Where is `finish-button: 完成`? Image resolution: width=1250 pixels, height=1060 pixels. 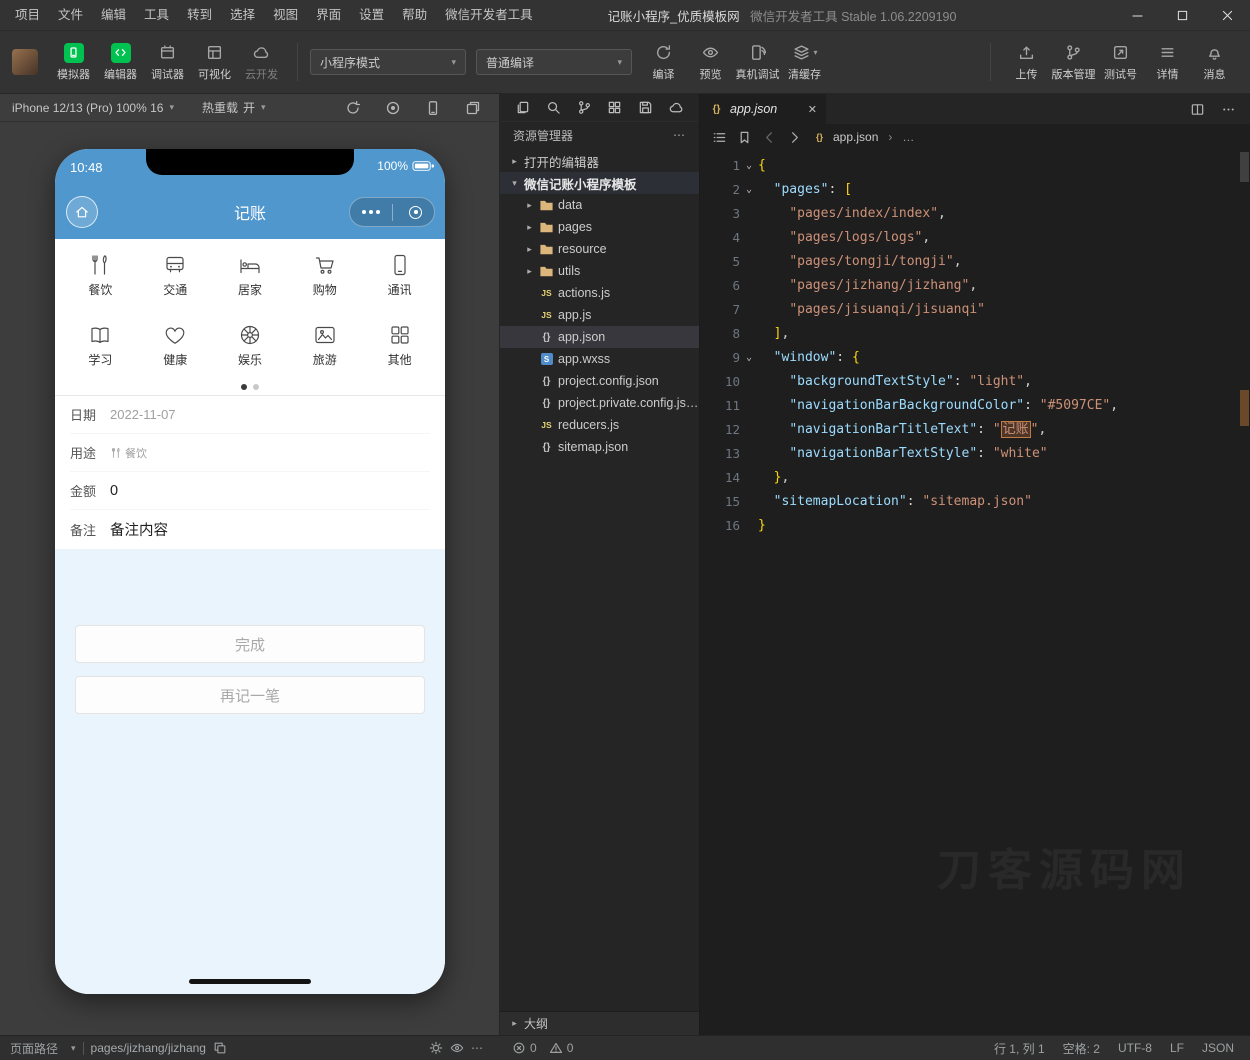 finish-button: 完成 is located at coordinates (250, 644).